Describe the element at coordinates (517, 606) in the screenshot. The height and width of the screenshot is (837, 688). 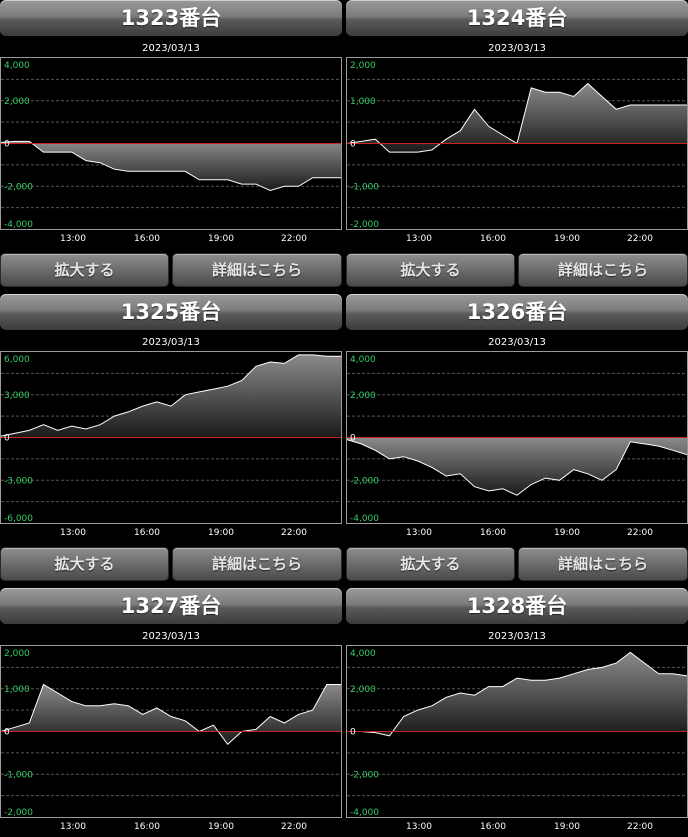
I see `machine-title: 1328番台` at that location.